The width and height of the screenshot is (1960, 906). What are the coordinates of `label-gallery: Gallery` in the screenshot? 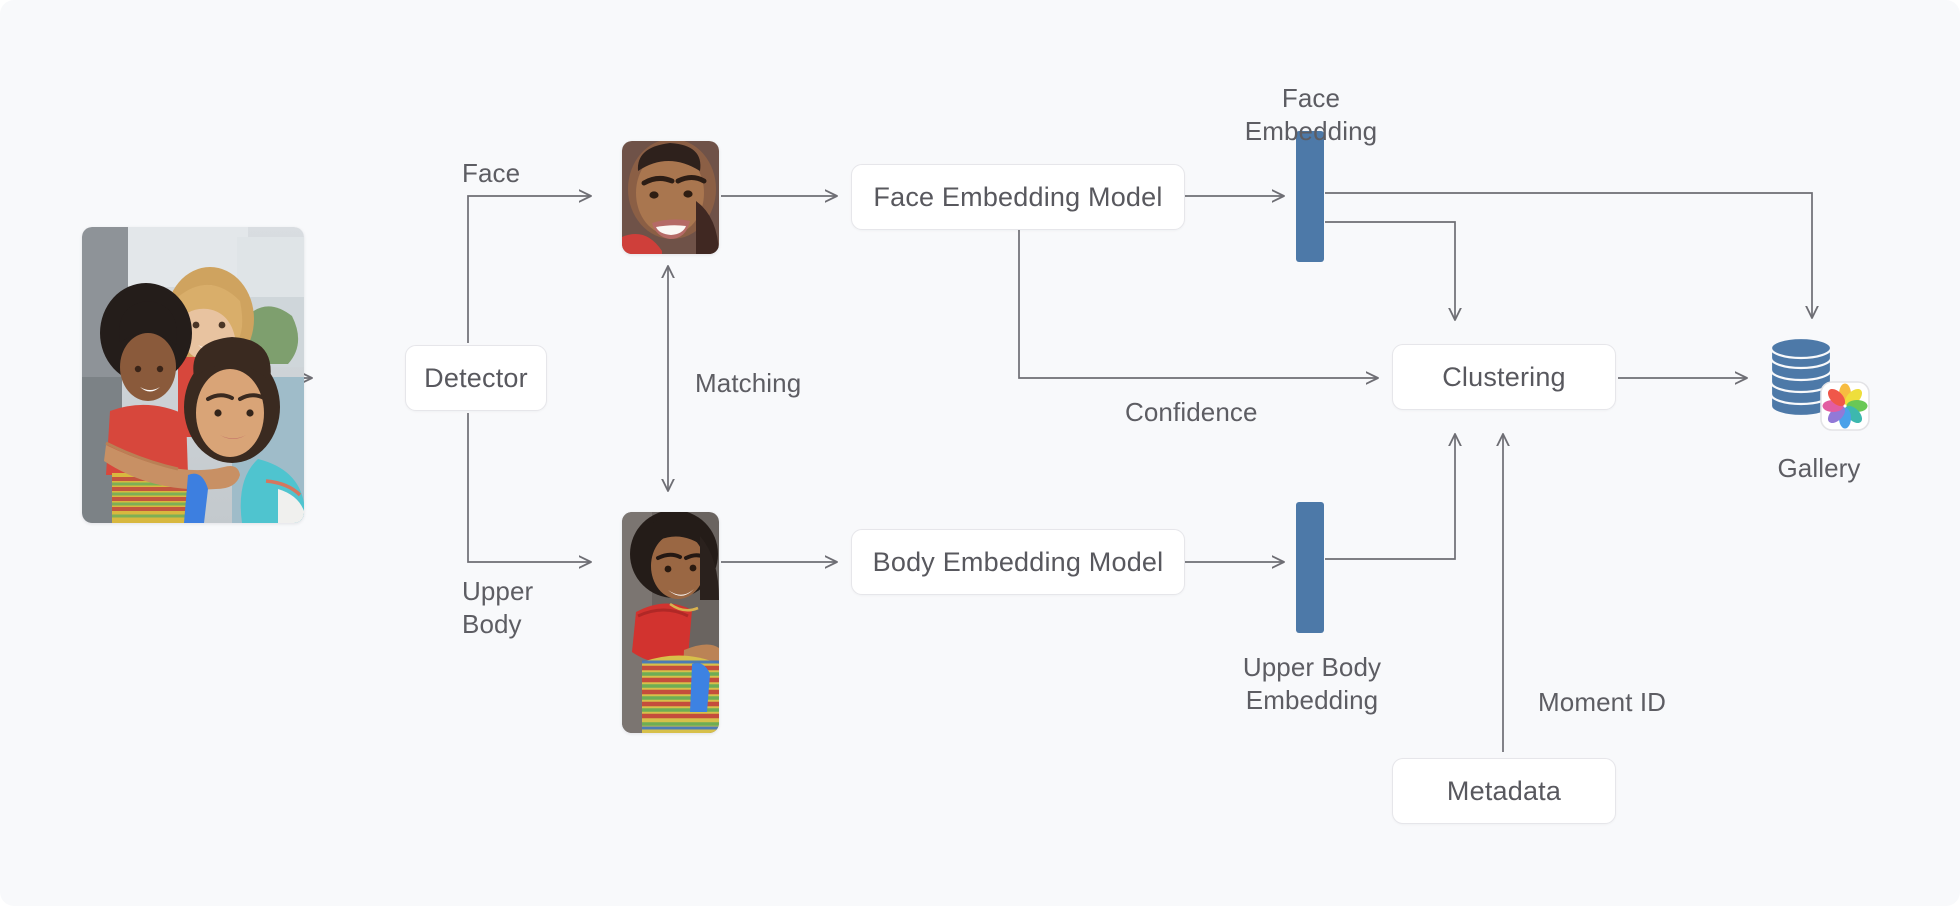 It's located at (1819, 468).